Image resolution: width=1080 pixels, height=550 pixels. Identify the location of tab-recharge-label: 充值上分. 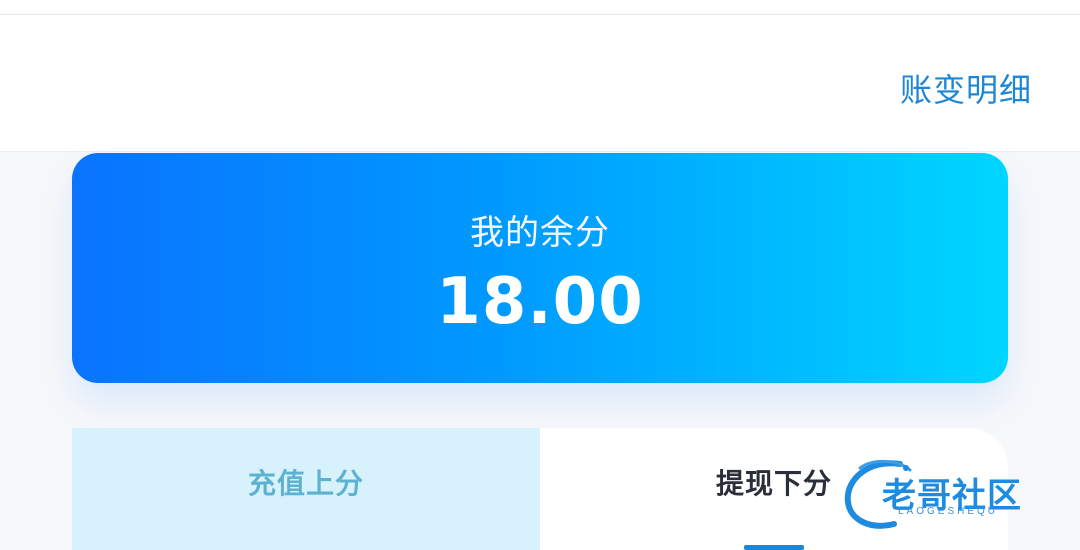
(305, 483).